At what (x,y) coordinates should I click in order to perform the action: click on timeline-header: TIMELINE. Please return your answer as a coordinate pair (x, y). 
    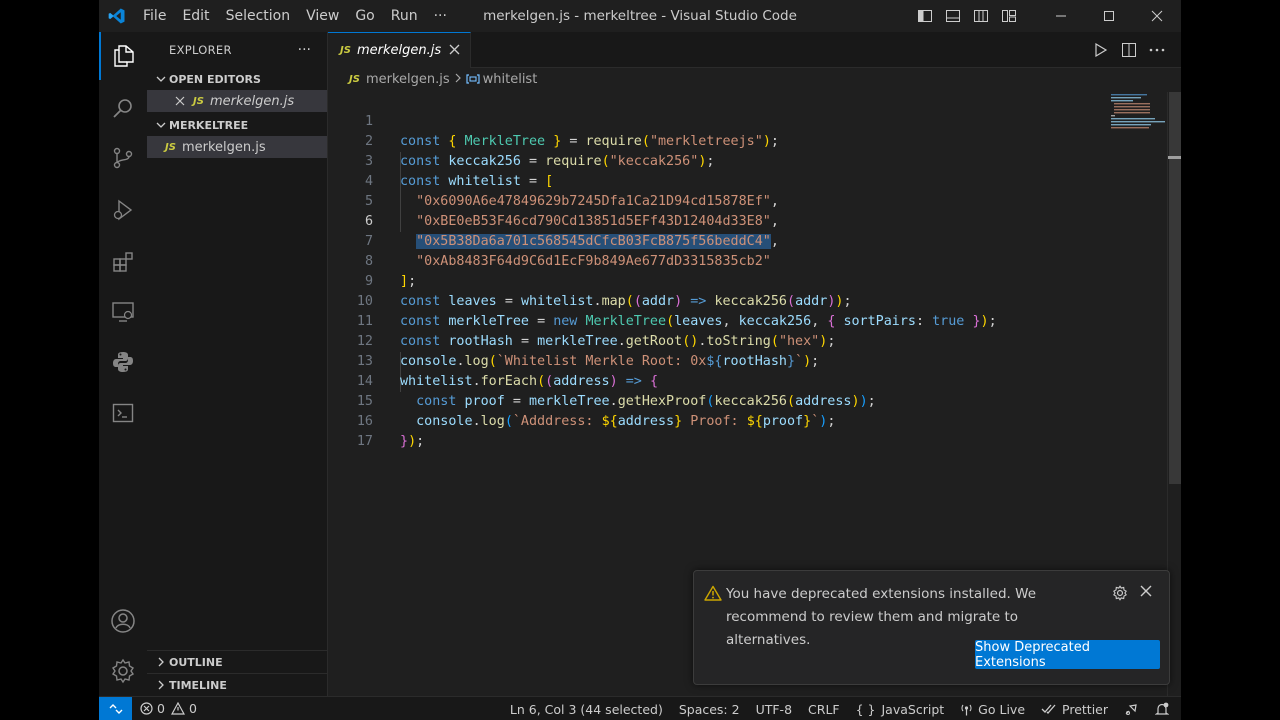
    Looking at the image, I should click on (237, 684).